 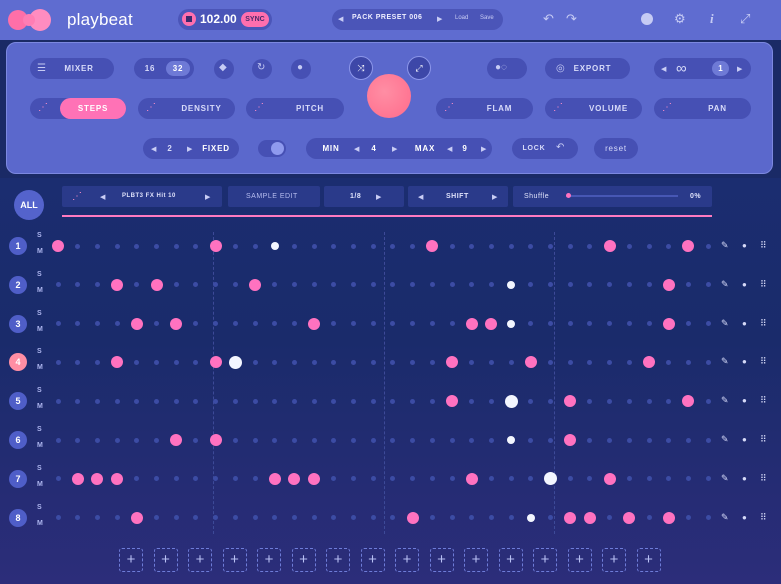 I want to click on row-number-1: 1, so click(x=18, y=246).